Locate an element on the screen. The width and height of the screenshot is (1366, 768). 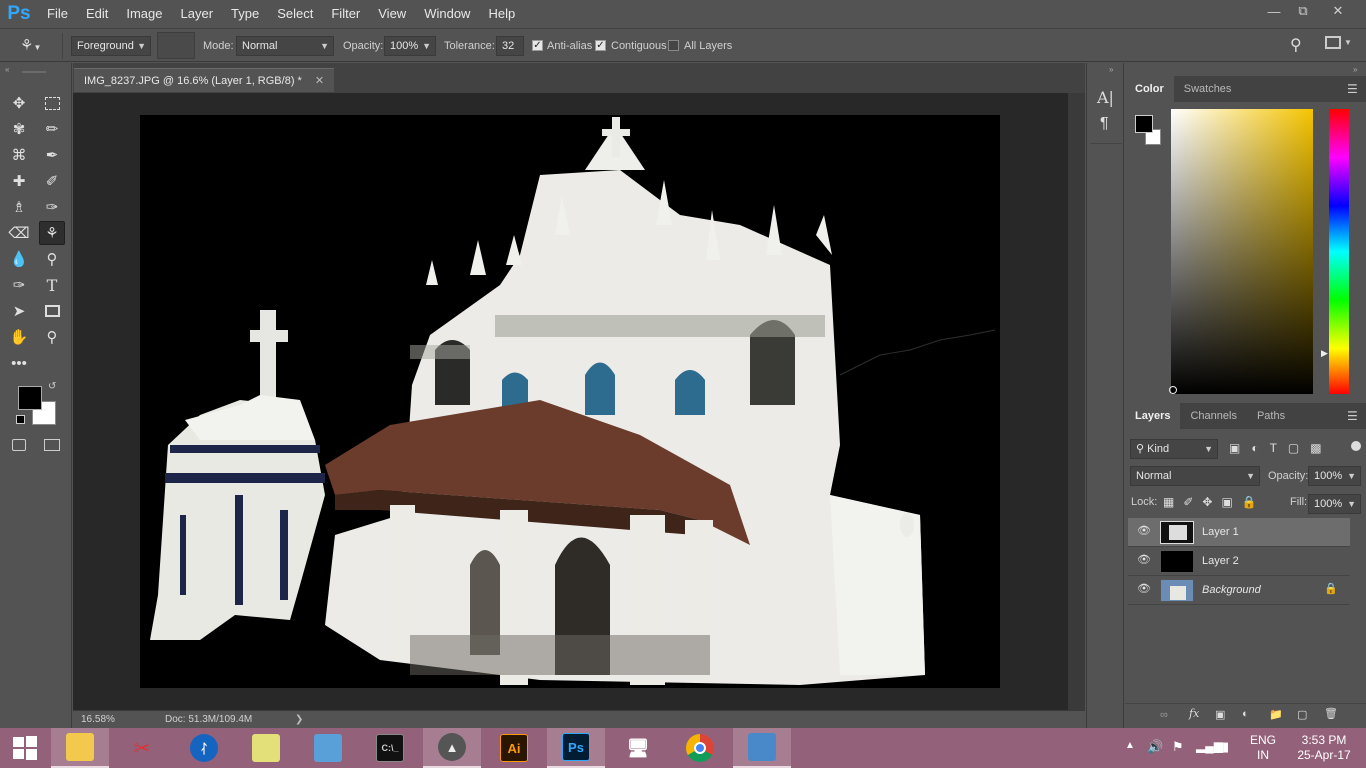
panel-grip is located at coordinates (34, 72).